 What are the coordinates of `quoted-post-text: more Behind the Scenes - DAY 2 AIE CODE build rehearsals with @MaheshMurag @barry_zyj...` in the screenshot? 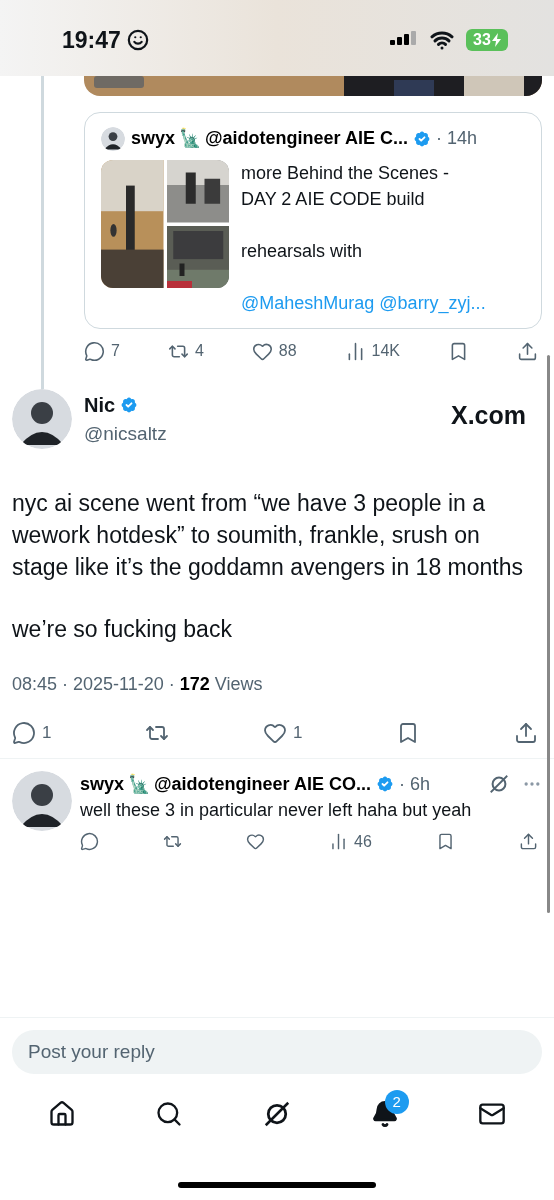 It's located at (363, 239).